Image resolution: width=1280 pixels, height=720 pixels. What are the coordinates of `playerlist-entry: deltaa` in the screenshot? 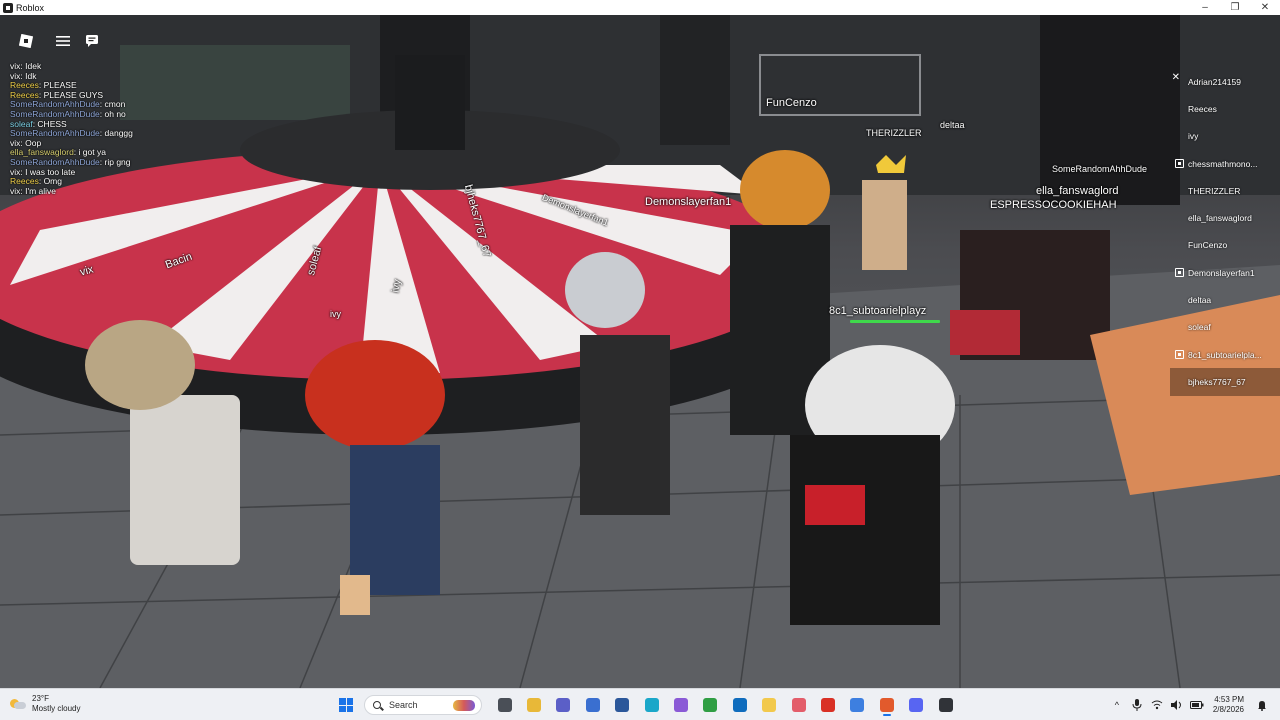 It's located at (1225, 299).